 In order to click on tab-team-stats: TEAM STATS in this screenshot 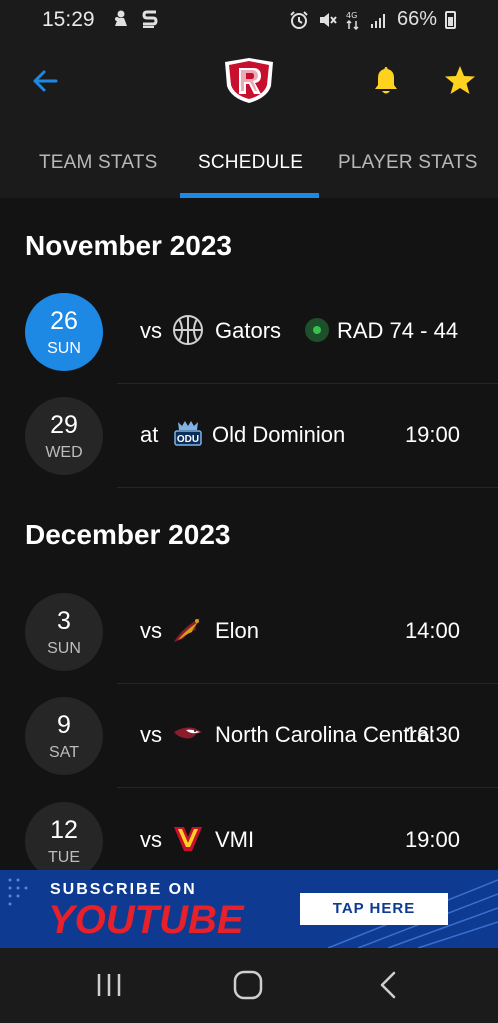, I will do `click(98, 163)`.